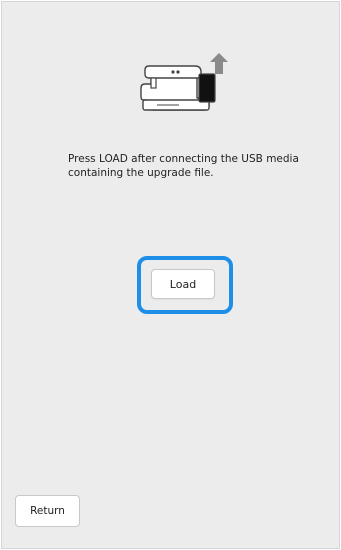 The height and width of the screenshot is (550, 341). Describe the element at coordinates (47, 511) in the screenshot. I see `return-button: Return` at that location.